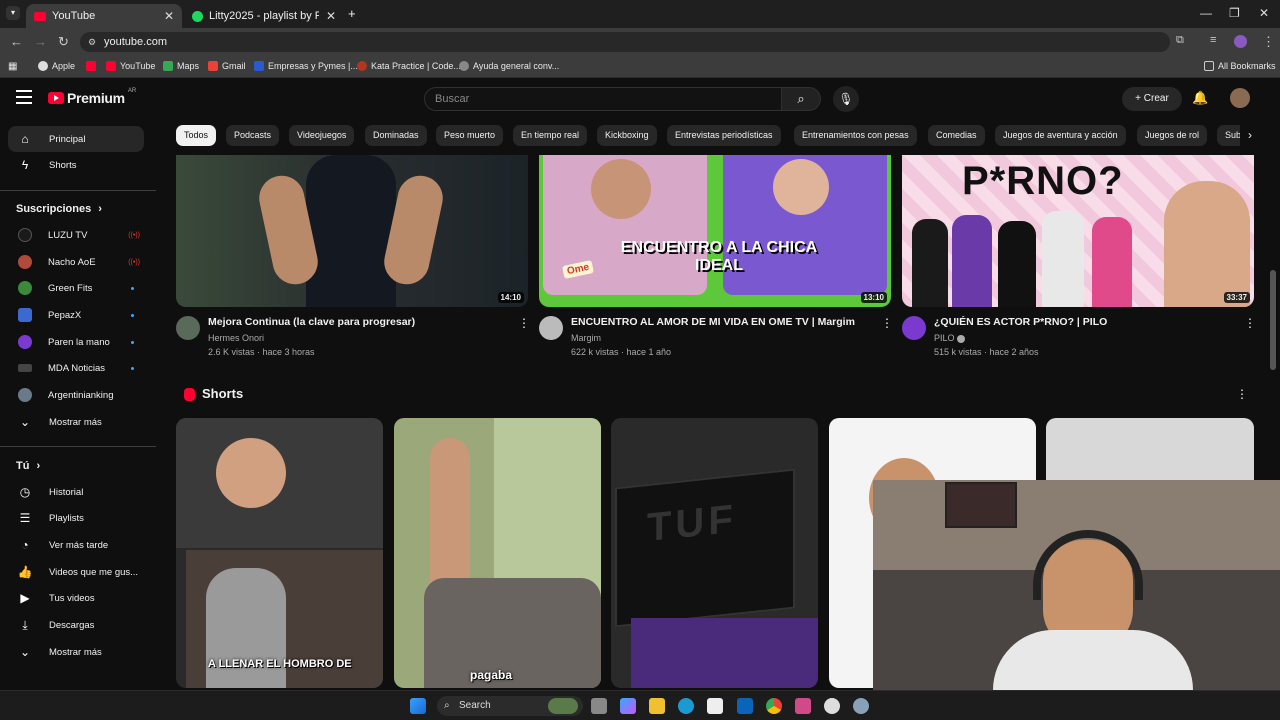 Image resolution: width=1280 pixels, height=720 pixels. I want to click on page-scrollbar, so click(1273, 320).